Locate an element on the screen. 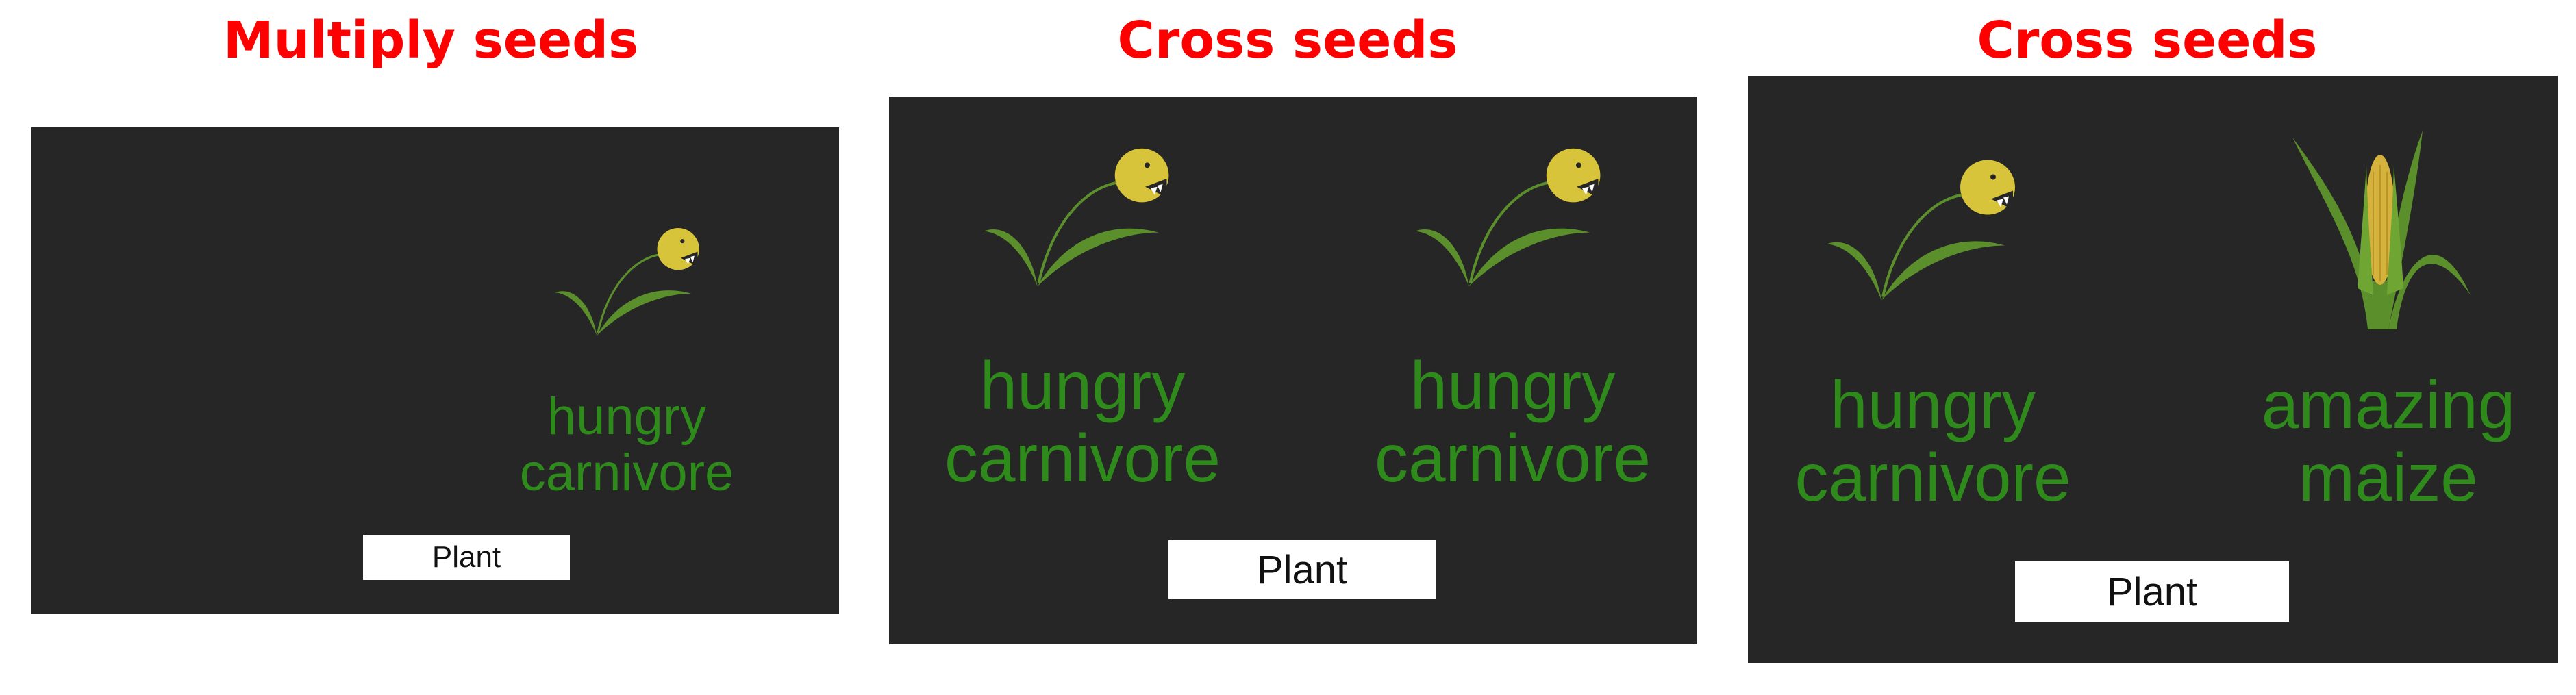 Image resolution: width=2576 pixels, height=695 pixels. panel-1-title: Multiply seeds is located at coordinates (431, 40).